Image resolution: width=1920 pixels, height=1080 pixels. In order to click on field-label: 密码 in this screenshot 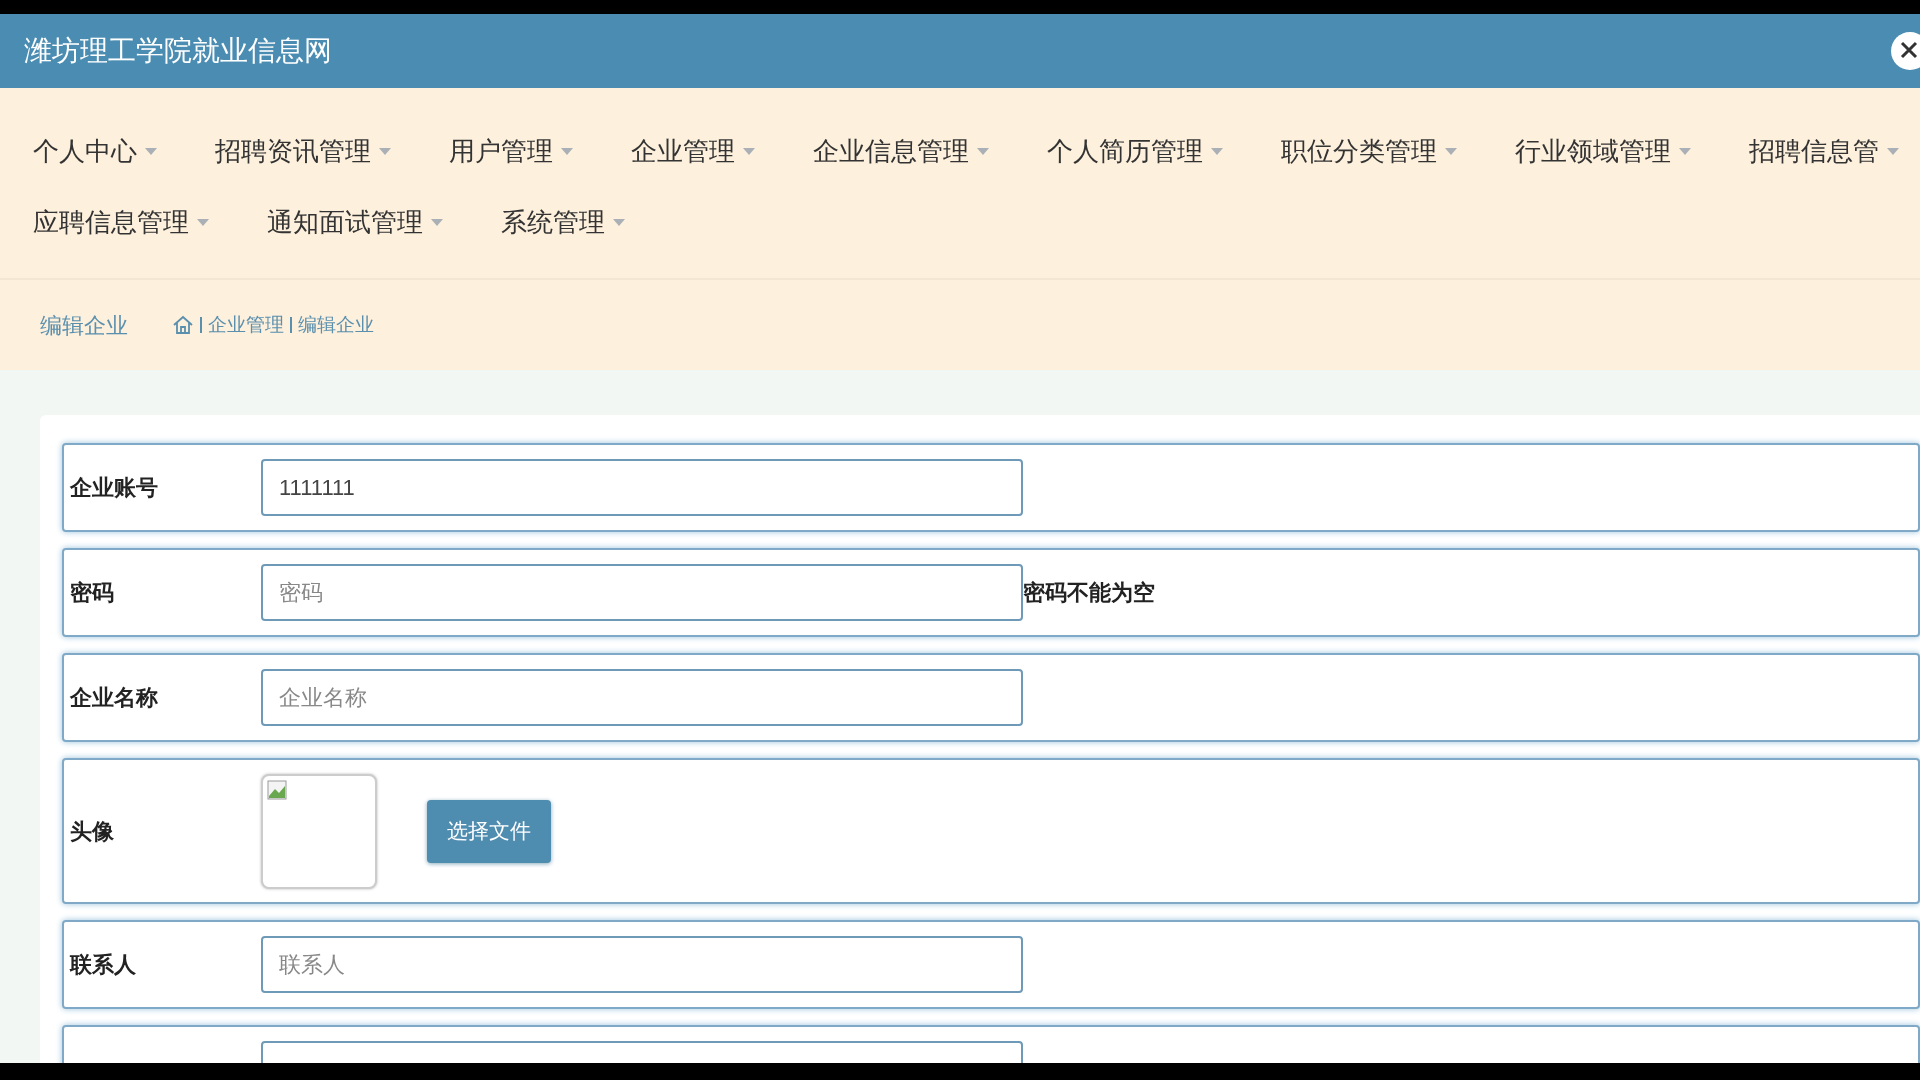, I will do `click(92, 593)`.